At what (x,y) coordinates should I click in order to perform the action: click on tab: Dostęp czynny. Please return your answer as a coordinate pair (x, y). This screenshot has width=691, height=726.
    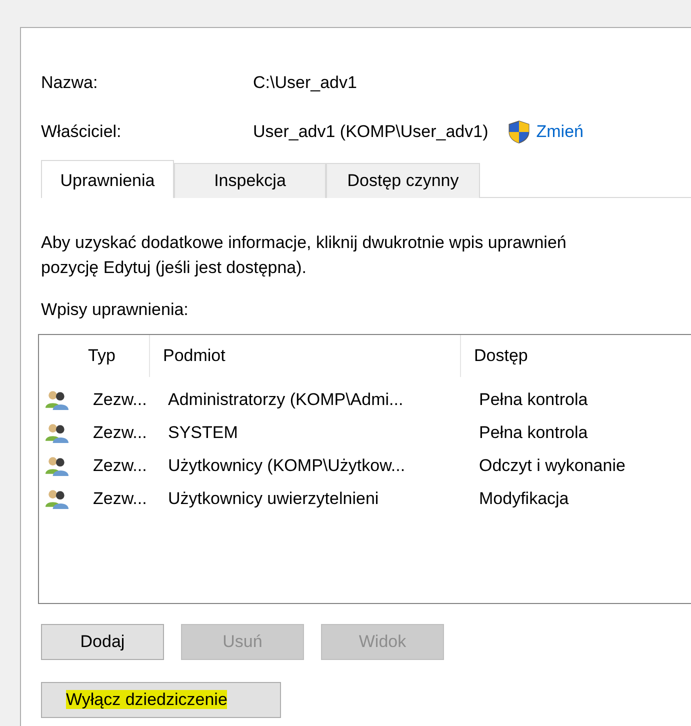
    Looking at the image, I should click on (403, 180).